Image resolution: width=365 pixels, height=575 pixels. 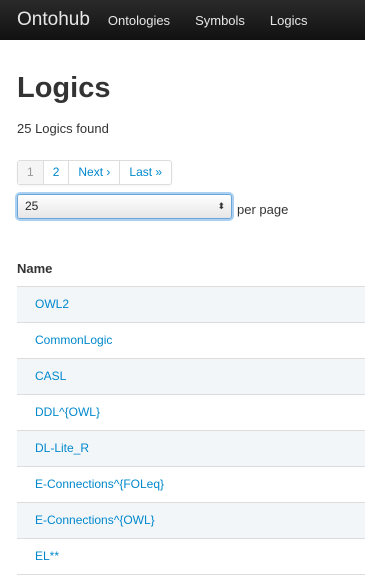 I want to click on nav-link-symbols: Symbols, so click(x=220, y=20).